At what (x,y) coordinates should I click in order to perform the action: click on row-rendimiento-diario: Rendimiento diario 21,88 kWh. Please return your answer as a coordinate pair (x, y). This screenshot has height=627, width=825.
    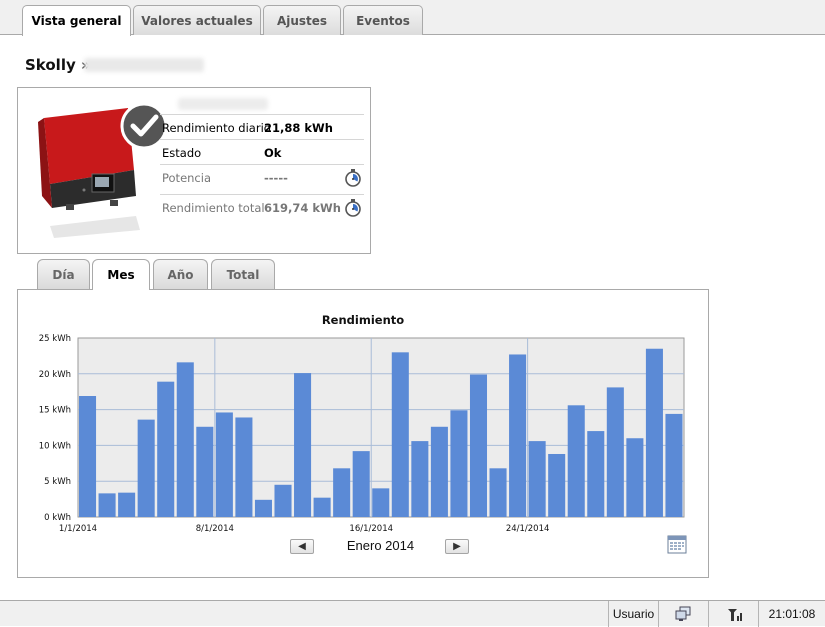
    Looking at the image, I should click on (262, 127).